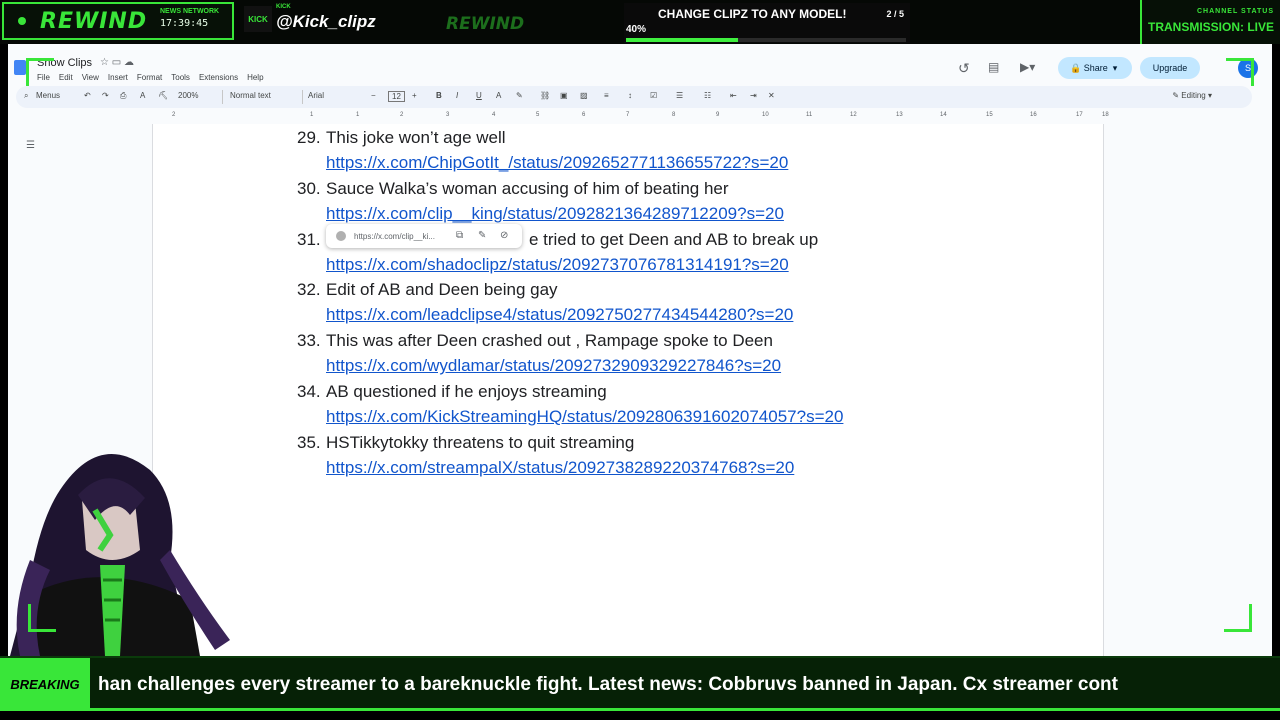 The height and width of the screenshot is (720, 1280). Describe the element at coordinates (30, 145) in the screenshot. I see `document-outline-icon: ☰` at that location.